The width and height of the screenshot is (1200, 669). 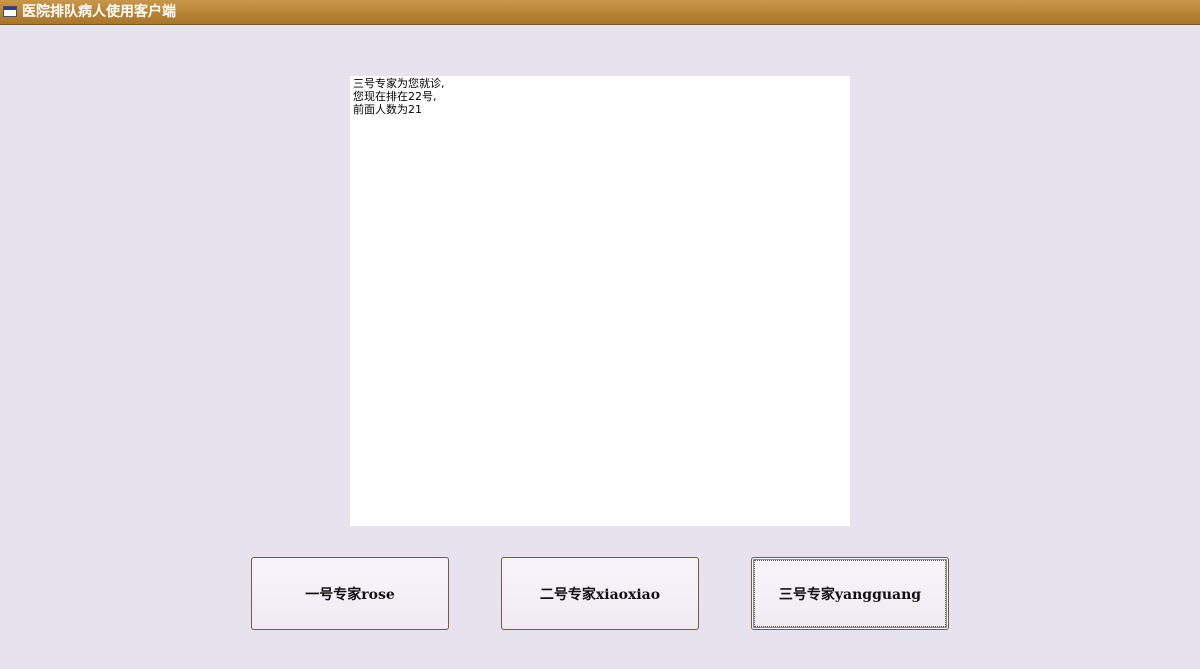 I want to click on status-line: 前面人数为21, so click(x=387, y=109).